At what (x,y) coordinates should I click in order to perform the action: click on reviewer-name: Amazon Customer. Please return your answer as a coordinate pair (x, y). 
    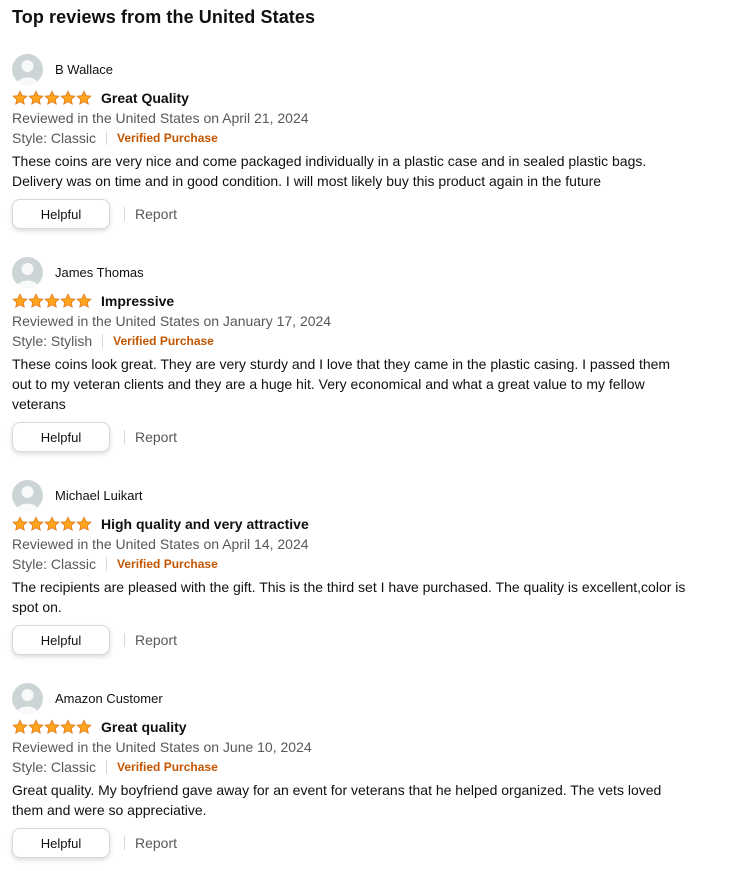
    Looking at the image, I should click on (109, 698).